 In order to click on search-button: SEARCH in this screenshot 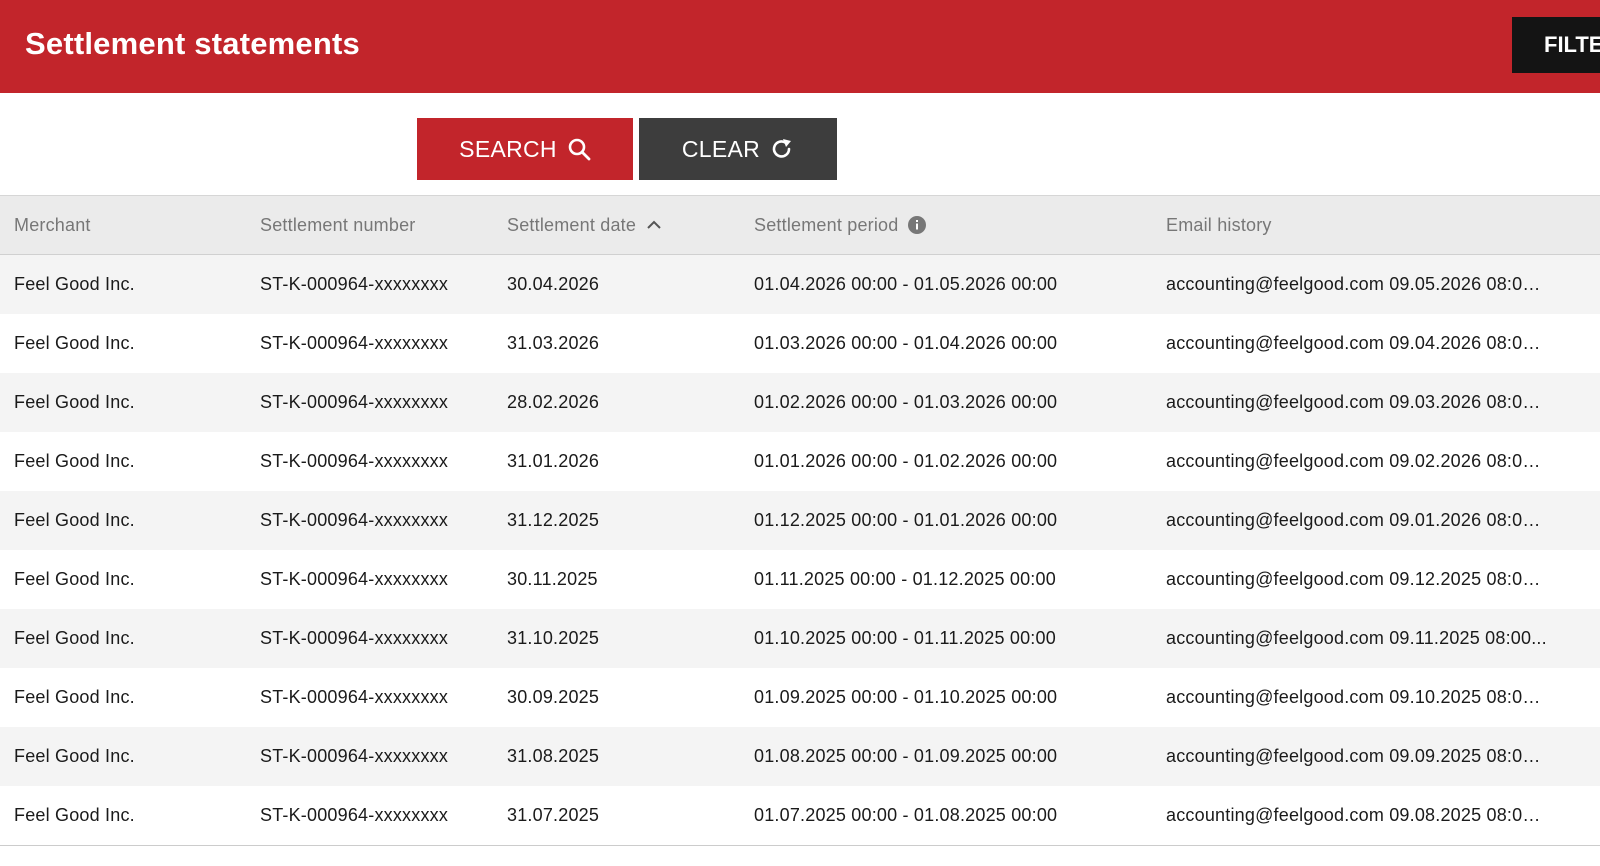, I will do `click(525, 149)`.